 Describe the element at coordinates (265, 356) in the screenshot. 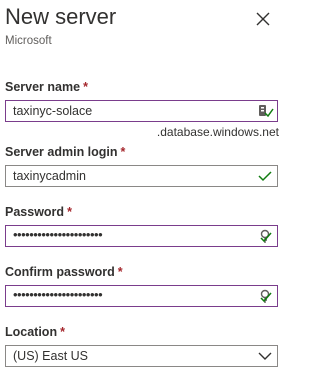

I see `chevron-down-icon` at that location.